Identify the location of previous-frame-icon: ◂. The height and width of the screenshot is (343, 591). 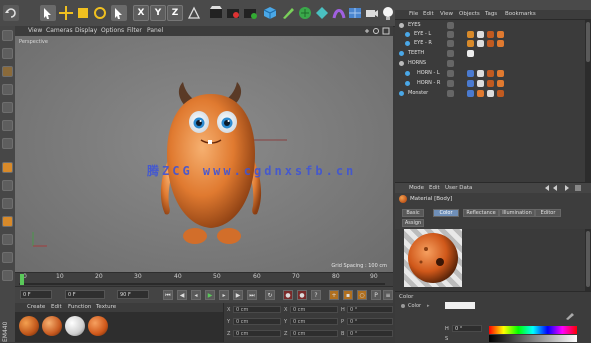
(196, 295).